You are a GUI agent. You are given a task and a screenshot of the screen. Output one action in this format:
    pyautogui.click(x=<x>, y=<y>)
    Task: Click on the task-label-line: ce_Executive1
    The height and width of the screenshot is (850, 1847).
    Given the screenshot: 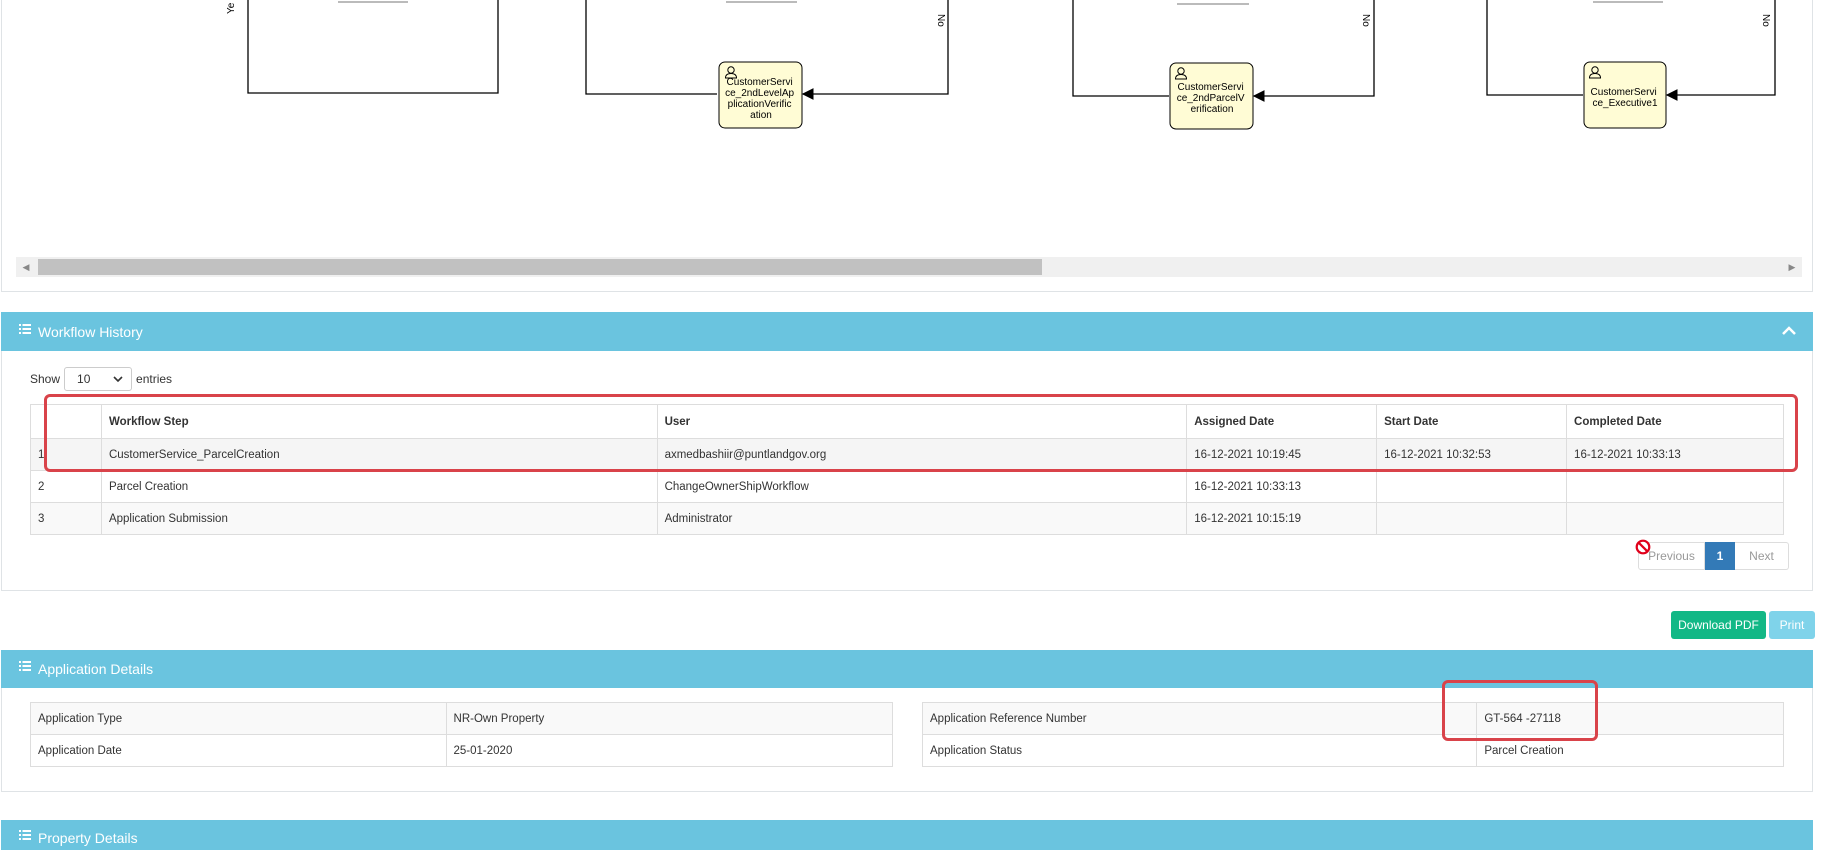 What is the action you would take?
    pyautogui.click(x=1624, y=103)
    